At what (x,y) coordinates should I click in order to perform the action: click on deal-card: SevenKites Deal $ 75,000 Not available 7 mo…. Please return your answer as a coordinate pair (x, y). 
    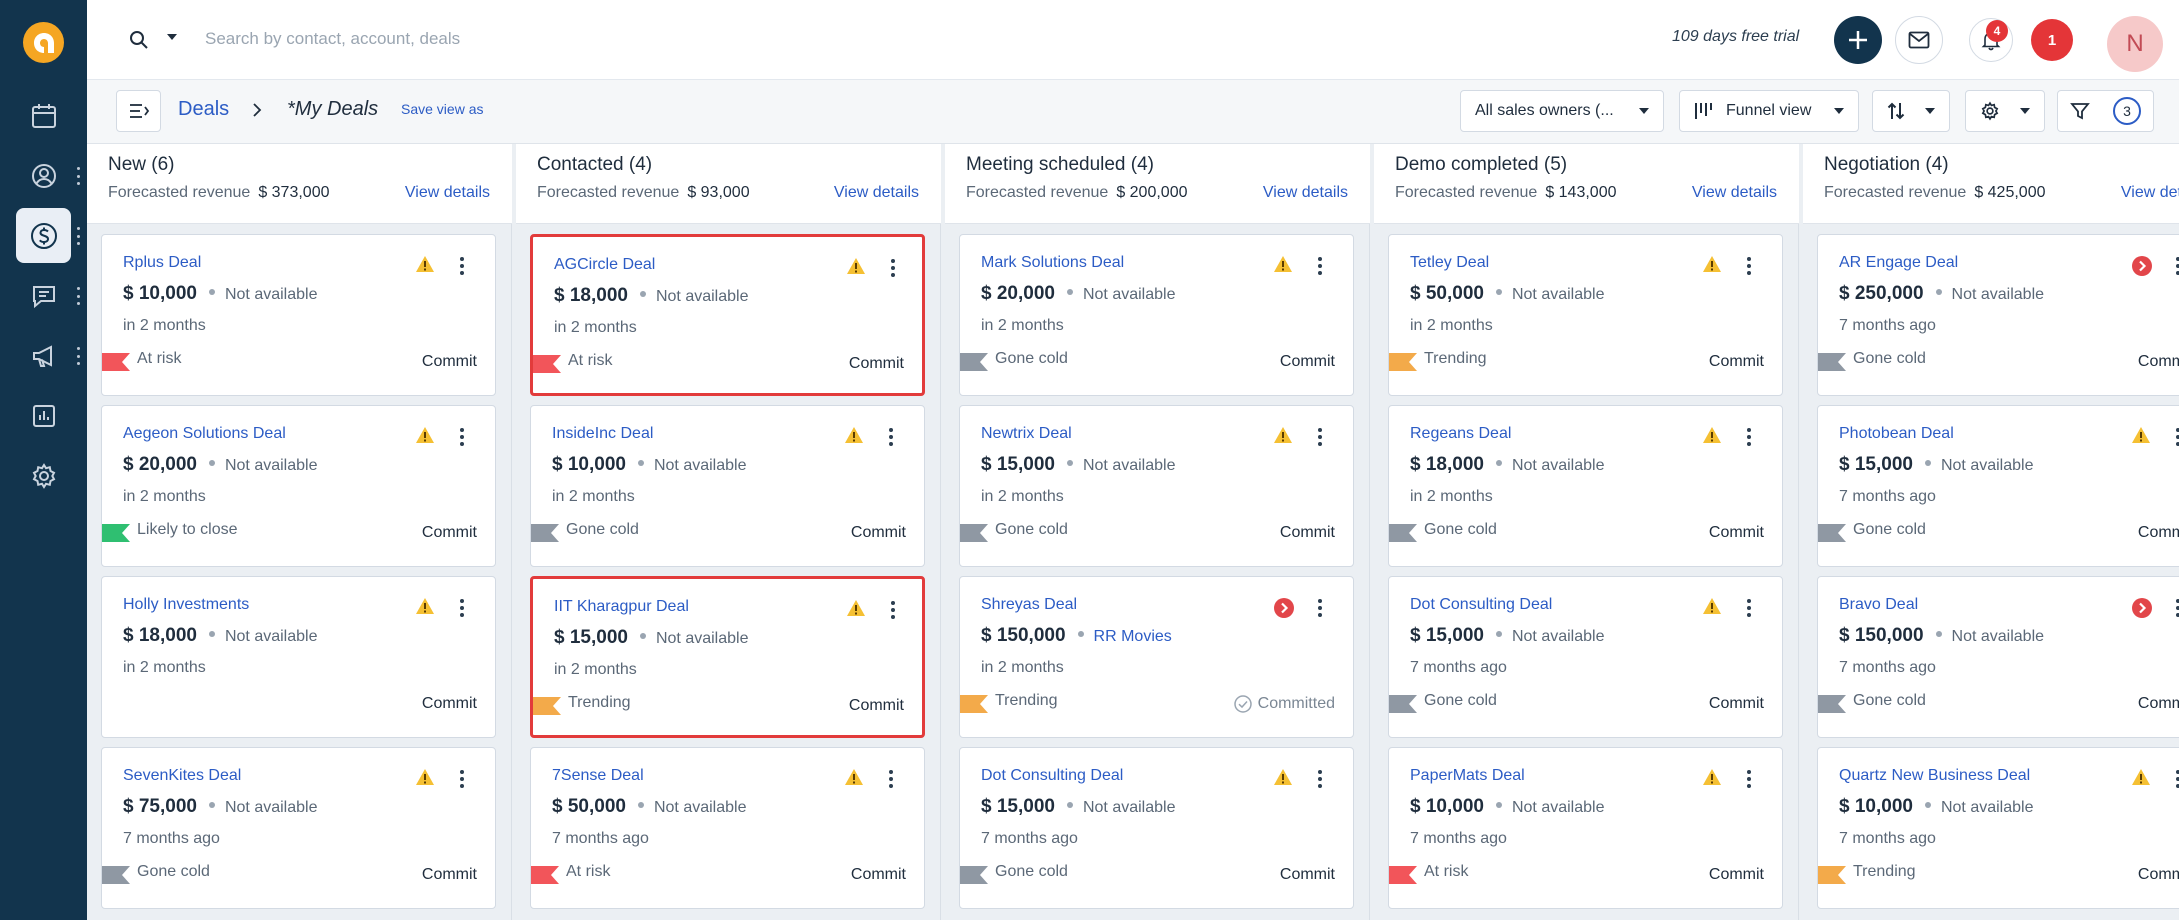
    Looking at the image, I should click on (298, 828).